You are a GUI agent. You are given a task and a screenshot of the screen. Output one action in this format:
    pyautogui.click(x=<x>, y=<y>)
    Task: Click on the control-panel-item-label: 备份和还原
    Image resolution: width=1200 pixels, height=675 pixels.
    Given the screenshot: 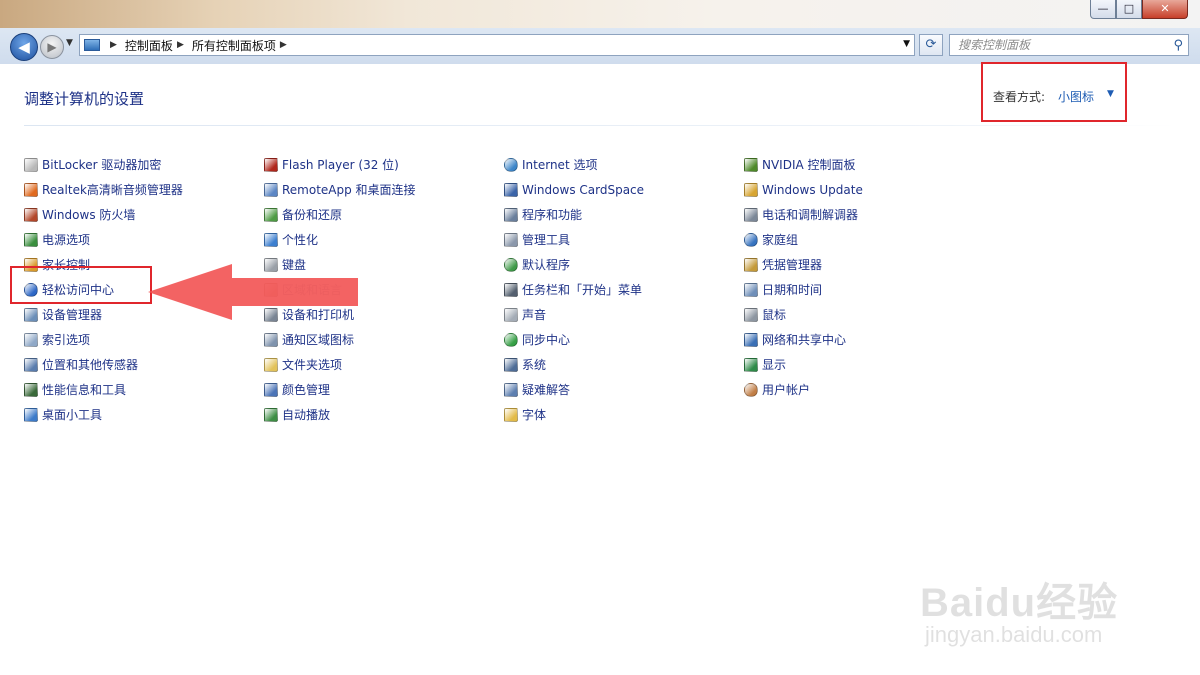 What is the action you would take?
    pyautogui.click(x=312, y=215)
    